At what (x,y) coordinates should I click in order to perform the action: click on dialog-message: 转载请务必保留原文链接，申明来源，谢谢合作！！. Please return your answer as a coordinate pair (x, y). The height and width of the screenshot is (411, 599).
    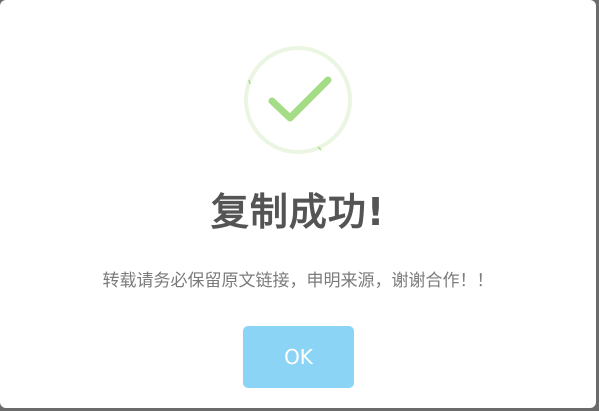
    Looking at the image, I should click on (298, 281).